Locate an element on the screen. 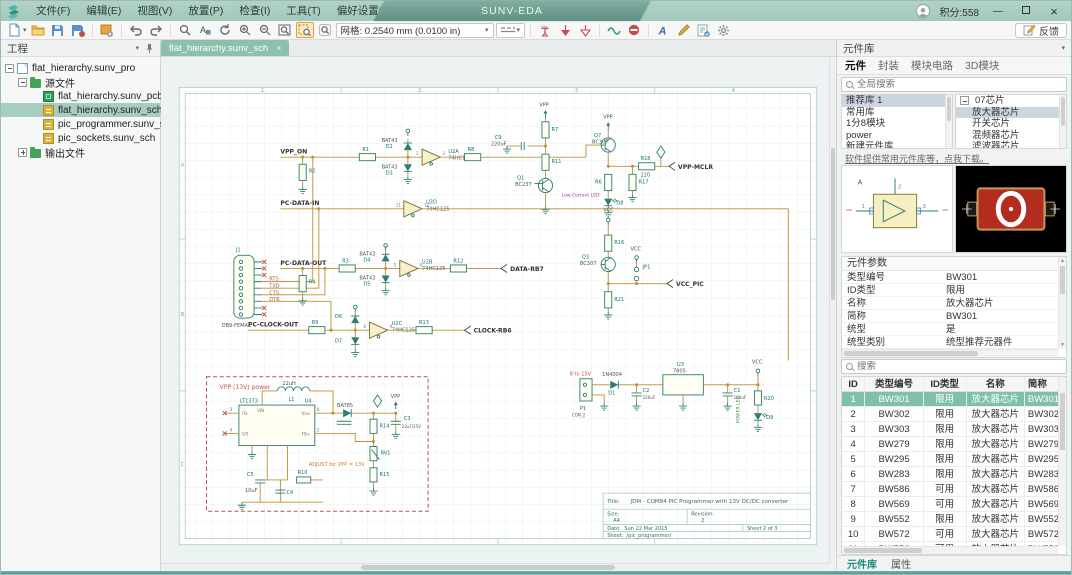 This screenshot has width=1072, height=575. maximize-button is located at coordinates (1026, 11).